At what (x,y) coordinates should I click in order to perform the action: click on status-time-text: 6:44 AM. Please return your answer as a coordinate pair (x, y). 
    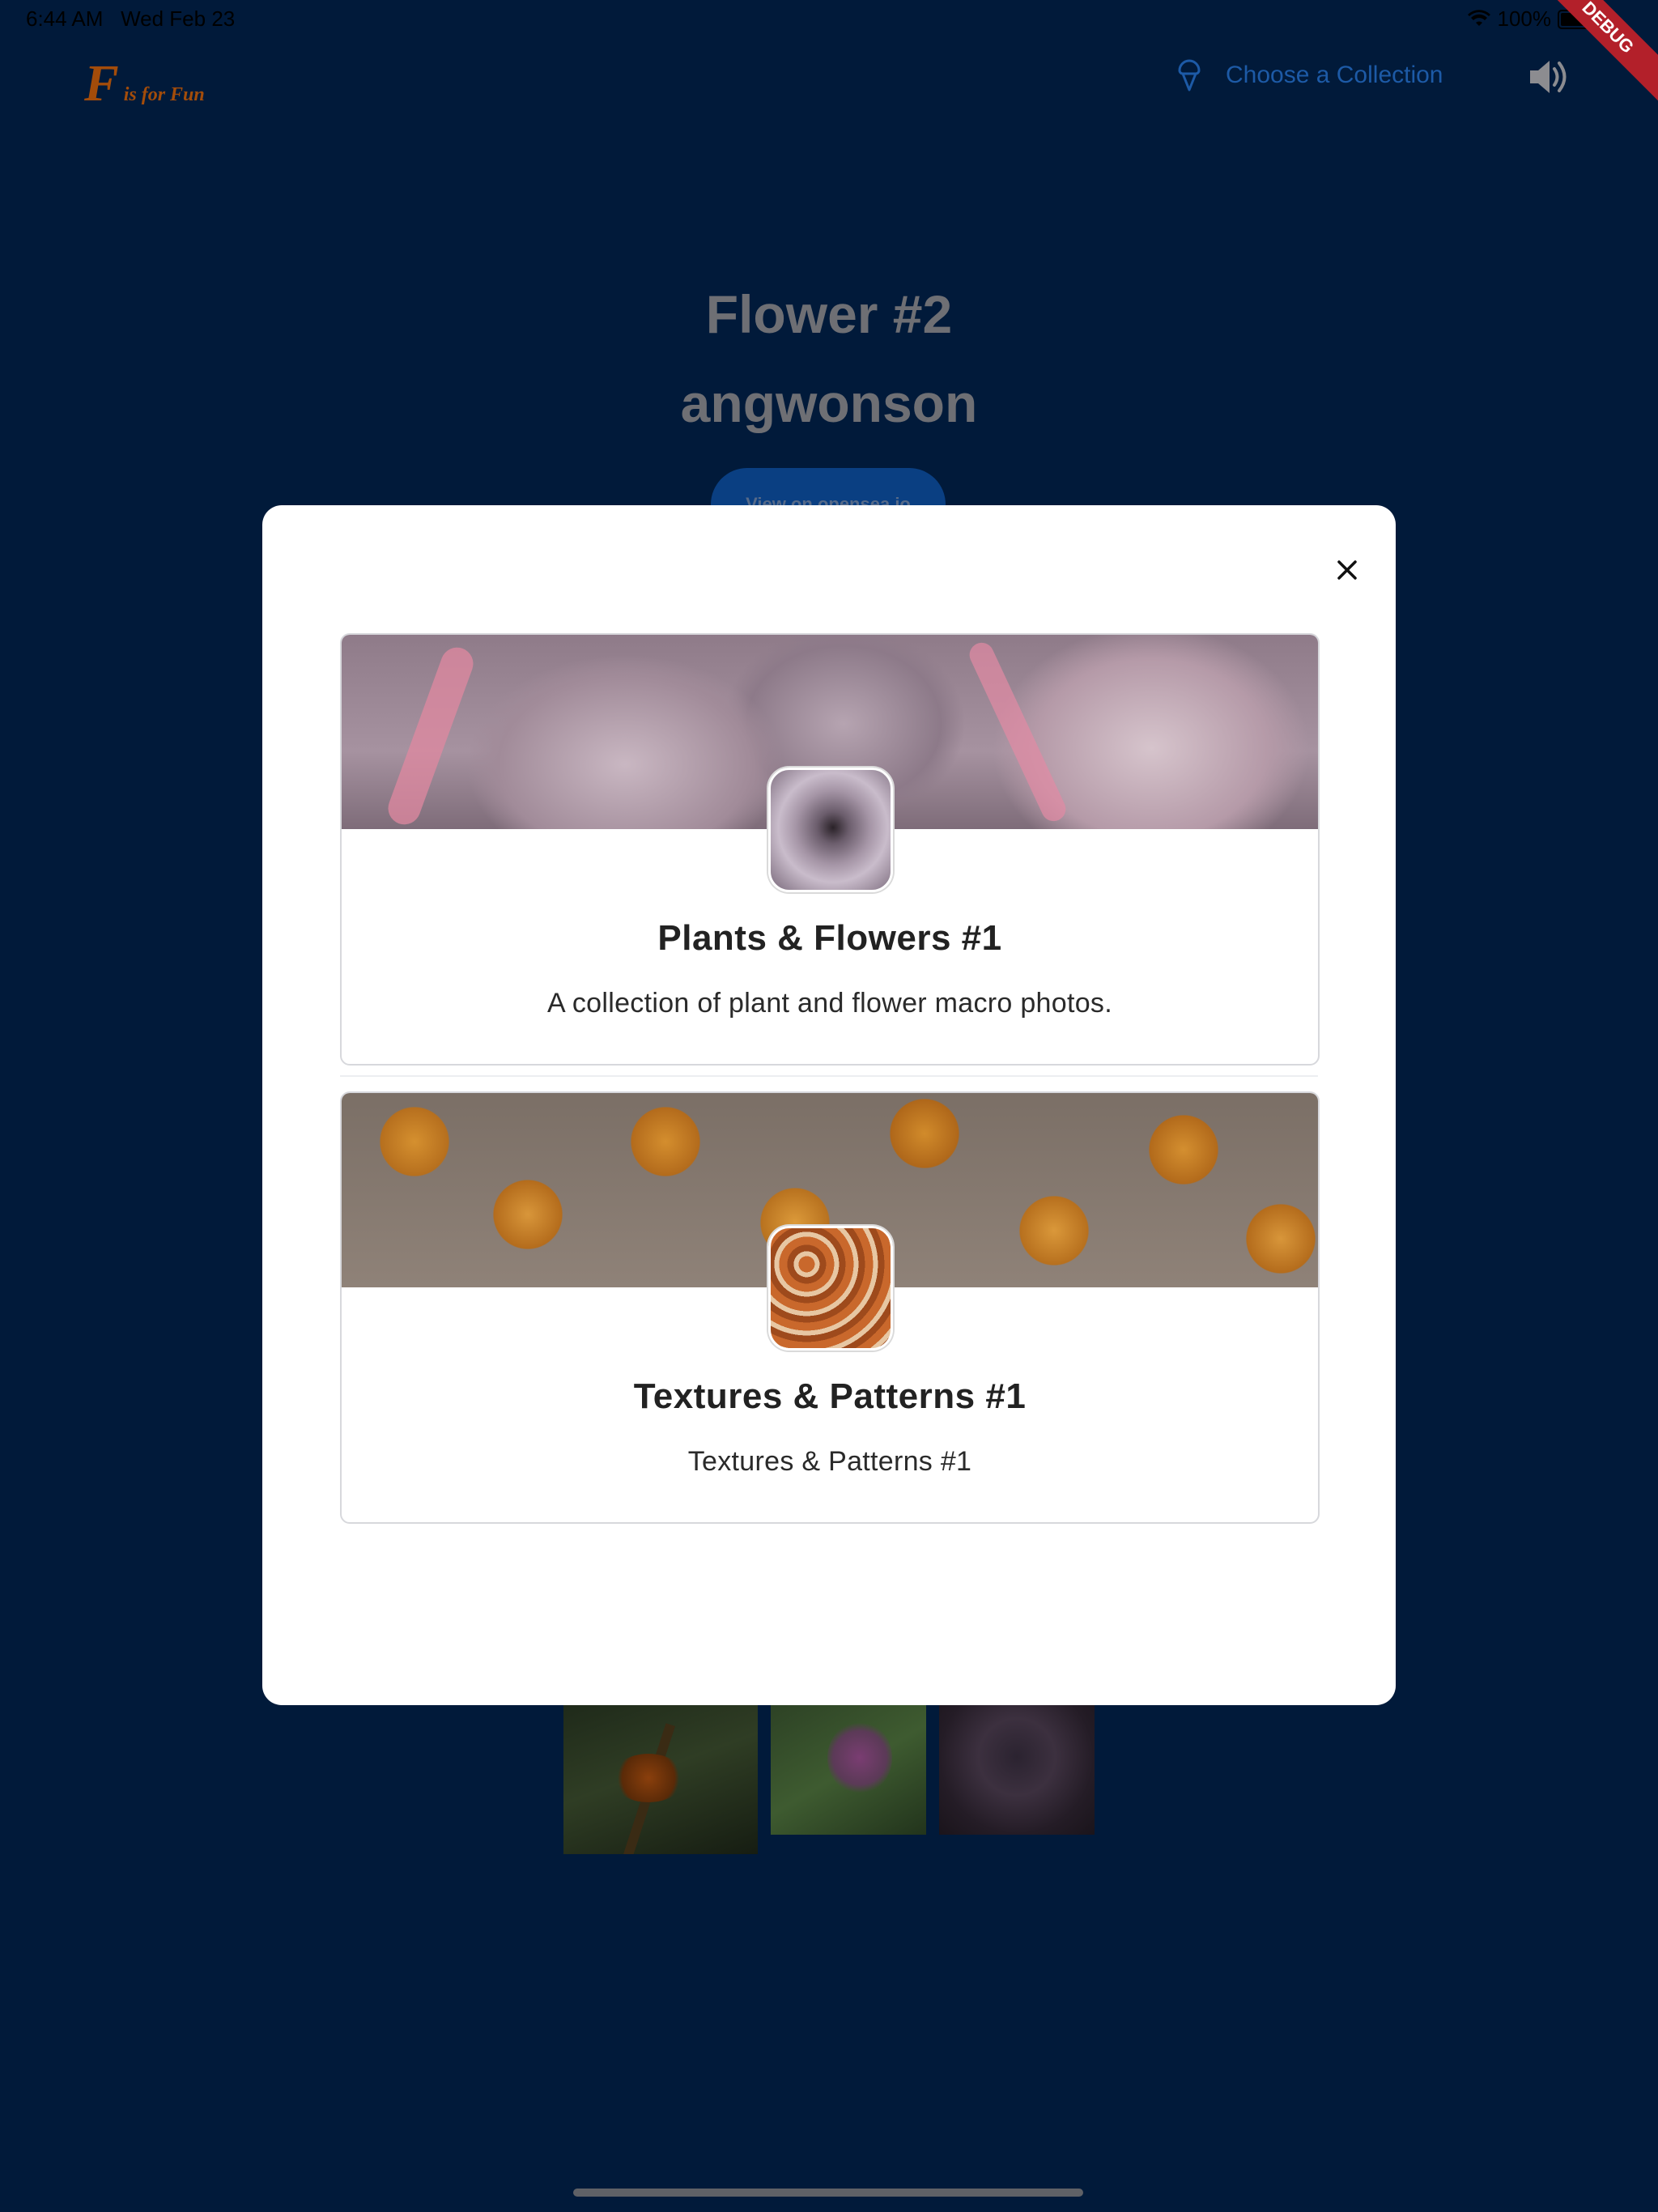
    Looking at the image, I should click on (65, 19).